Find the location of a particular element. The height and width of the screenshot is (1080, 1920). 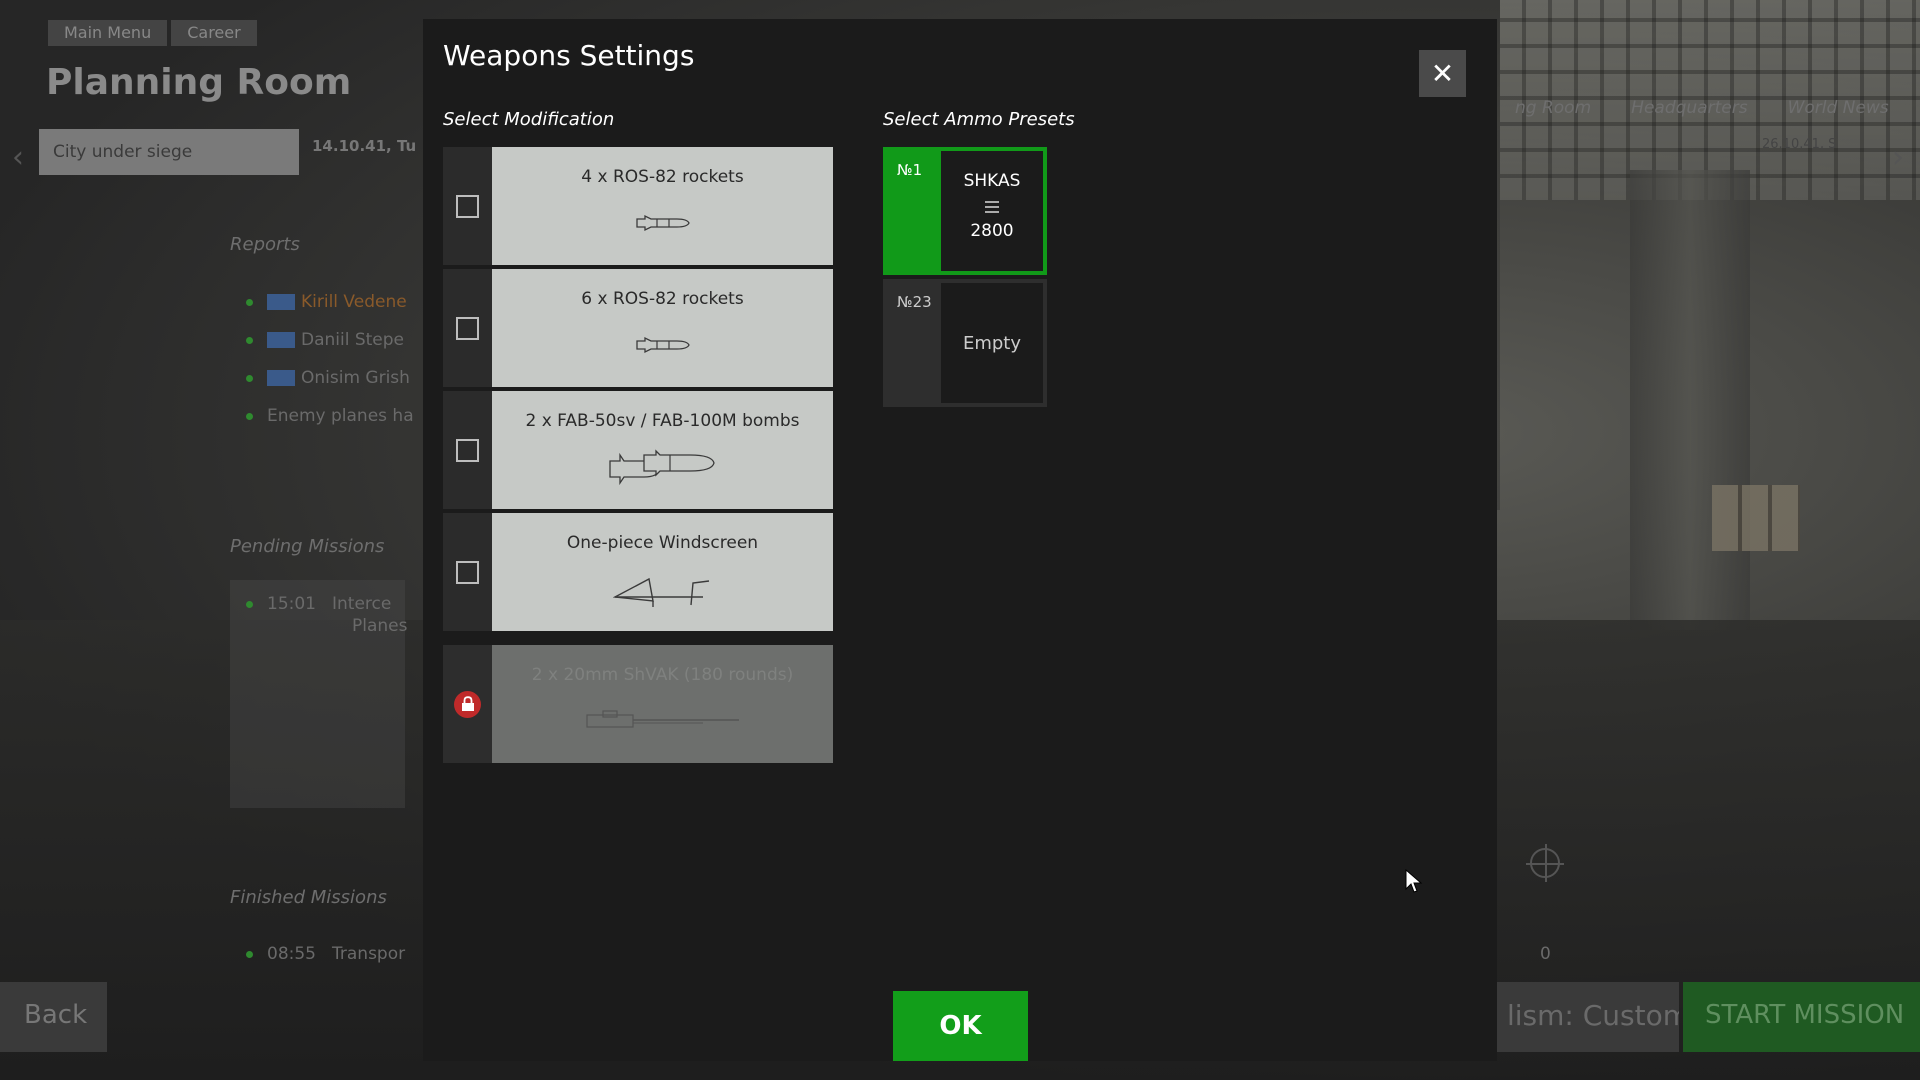

report-item: Onisim Grish is located at coordinates (328, 378).